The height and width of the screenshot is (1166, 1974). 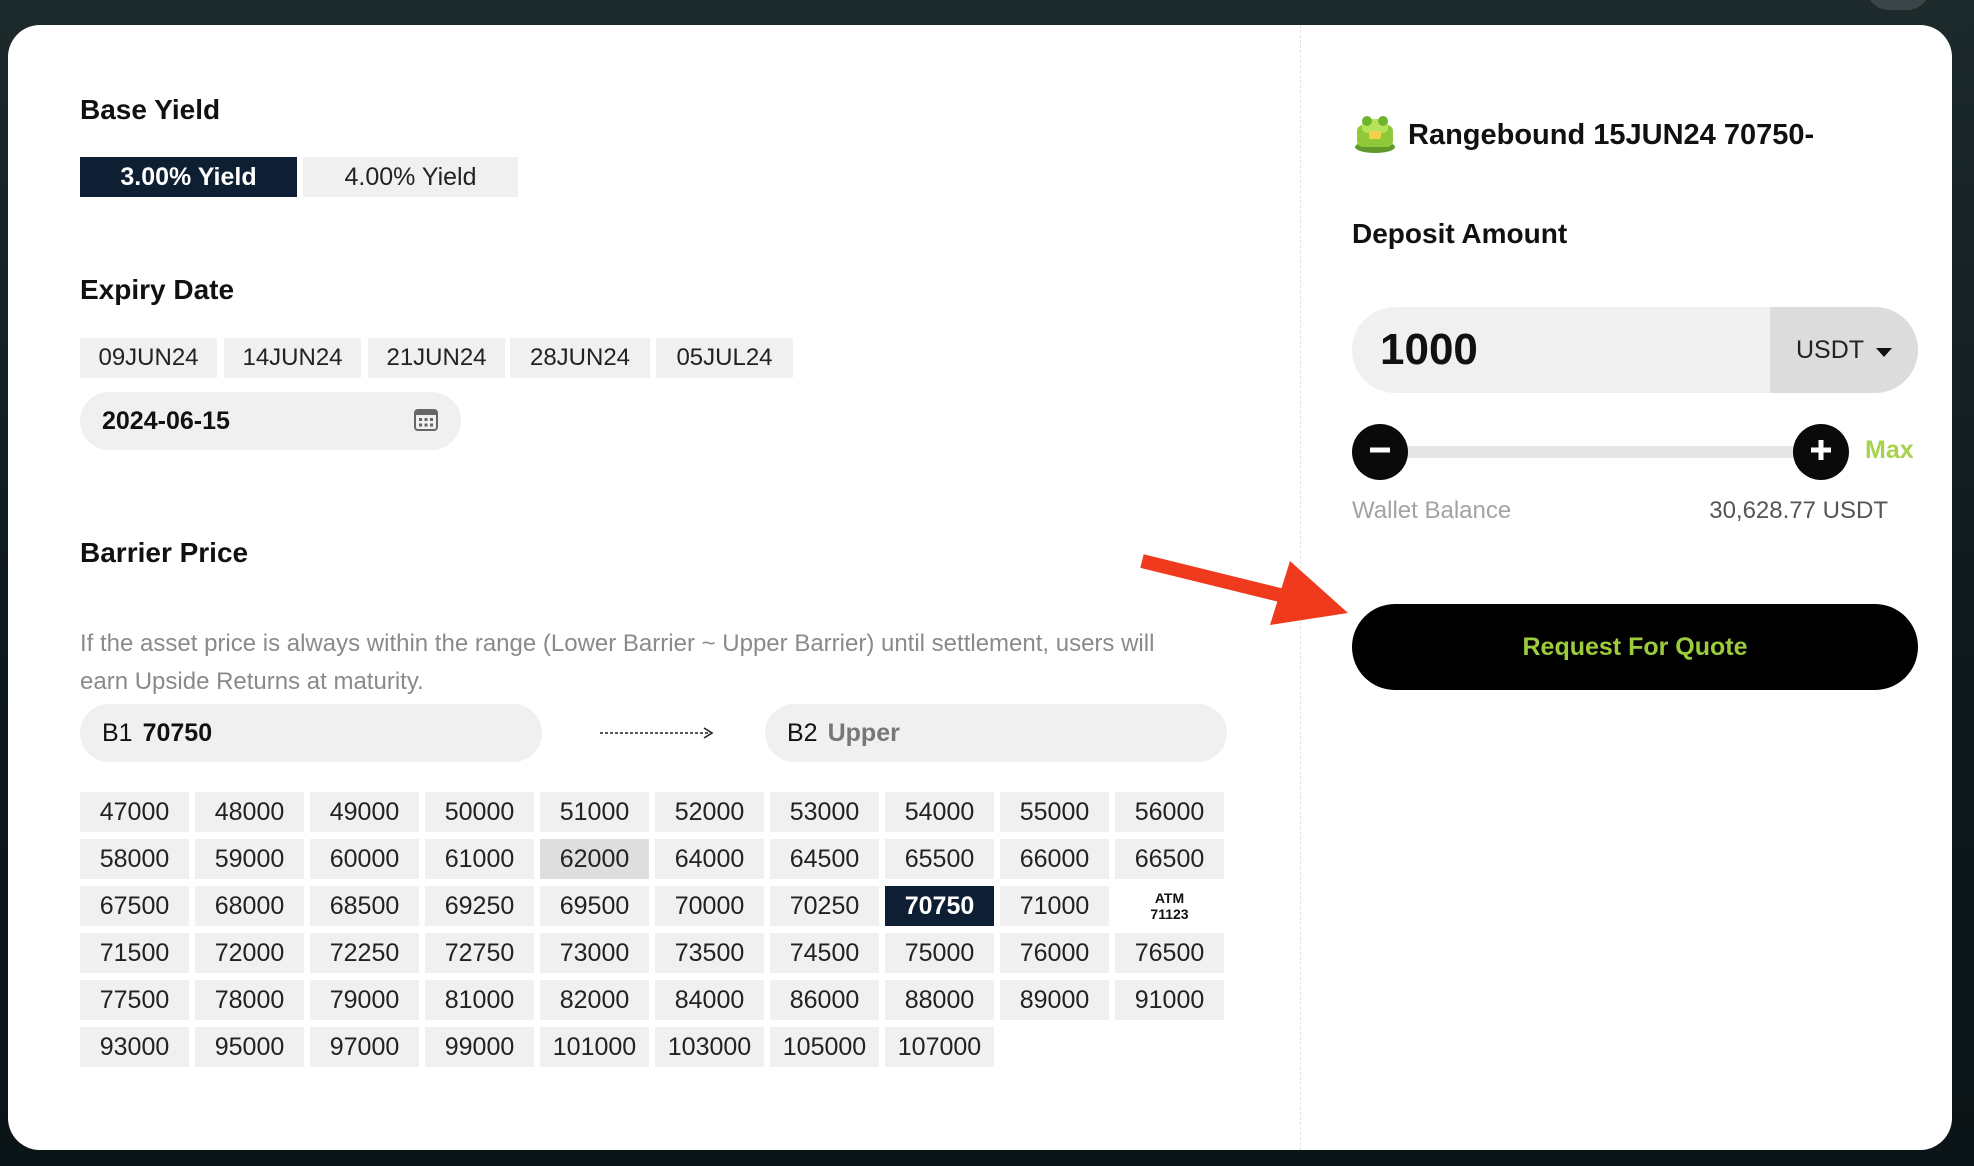 What do you see at coordinates (594, 812) in the screenshot?
I see `price-option-51000: 51000` at bounding box center [594, 812].